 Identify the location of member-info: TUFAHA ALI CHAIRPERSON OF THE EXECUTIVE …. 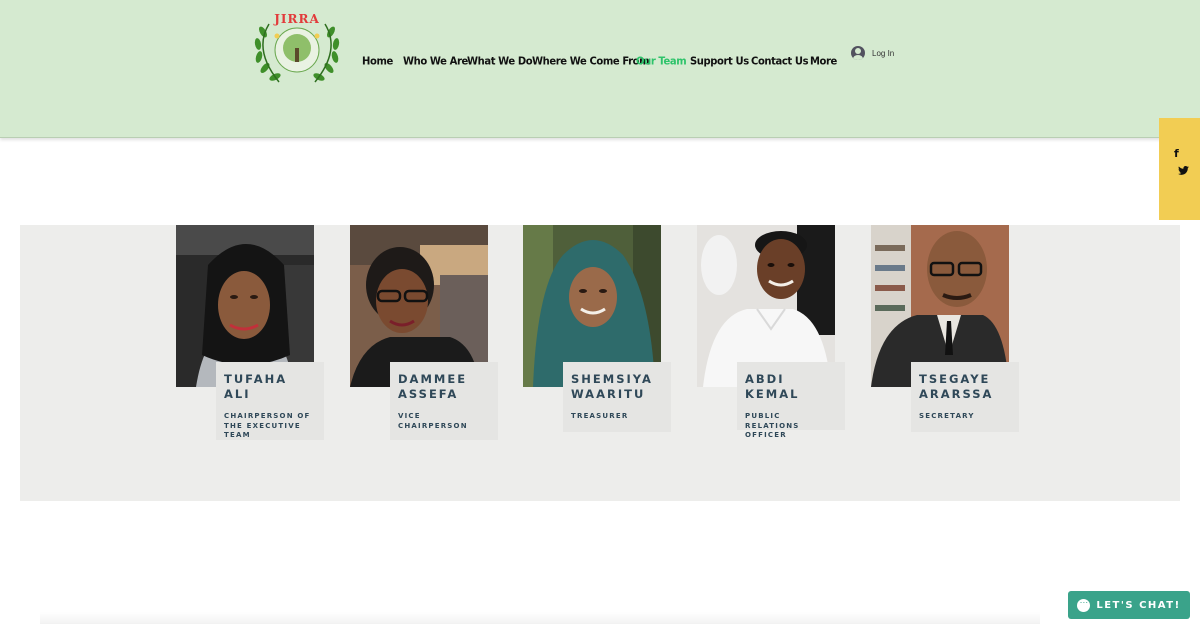
(270, 401).